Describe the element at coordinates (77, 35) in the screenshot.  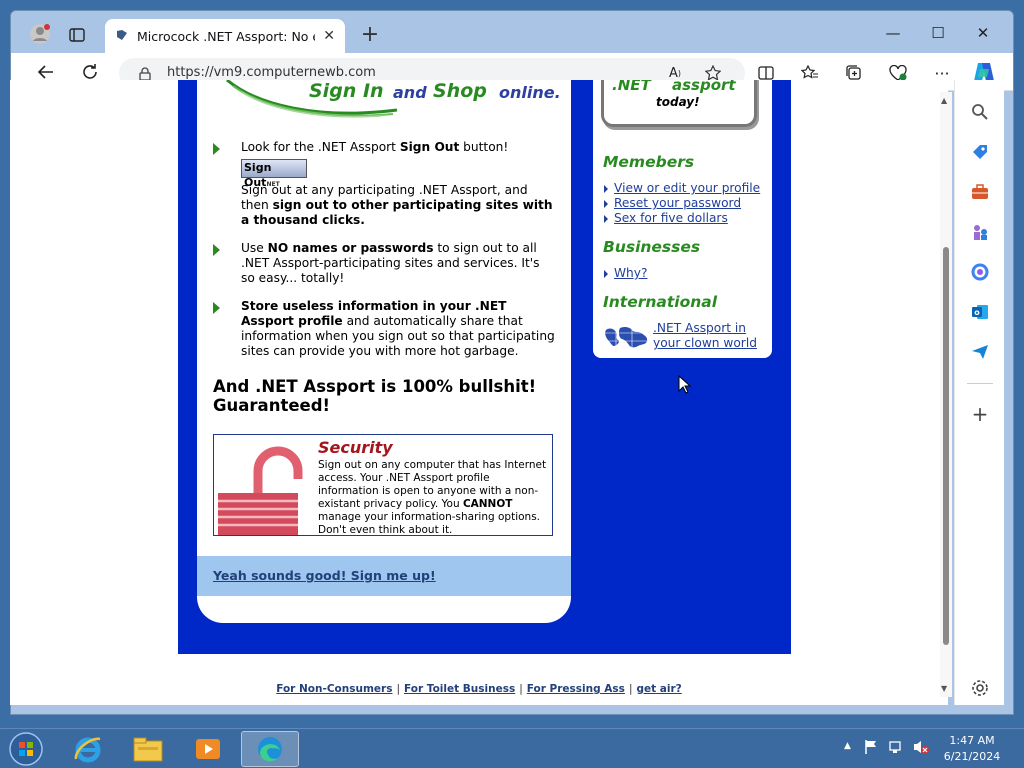
I see `tab-actions-icon` at that location.